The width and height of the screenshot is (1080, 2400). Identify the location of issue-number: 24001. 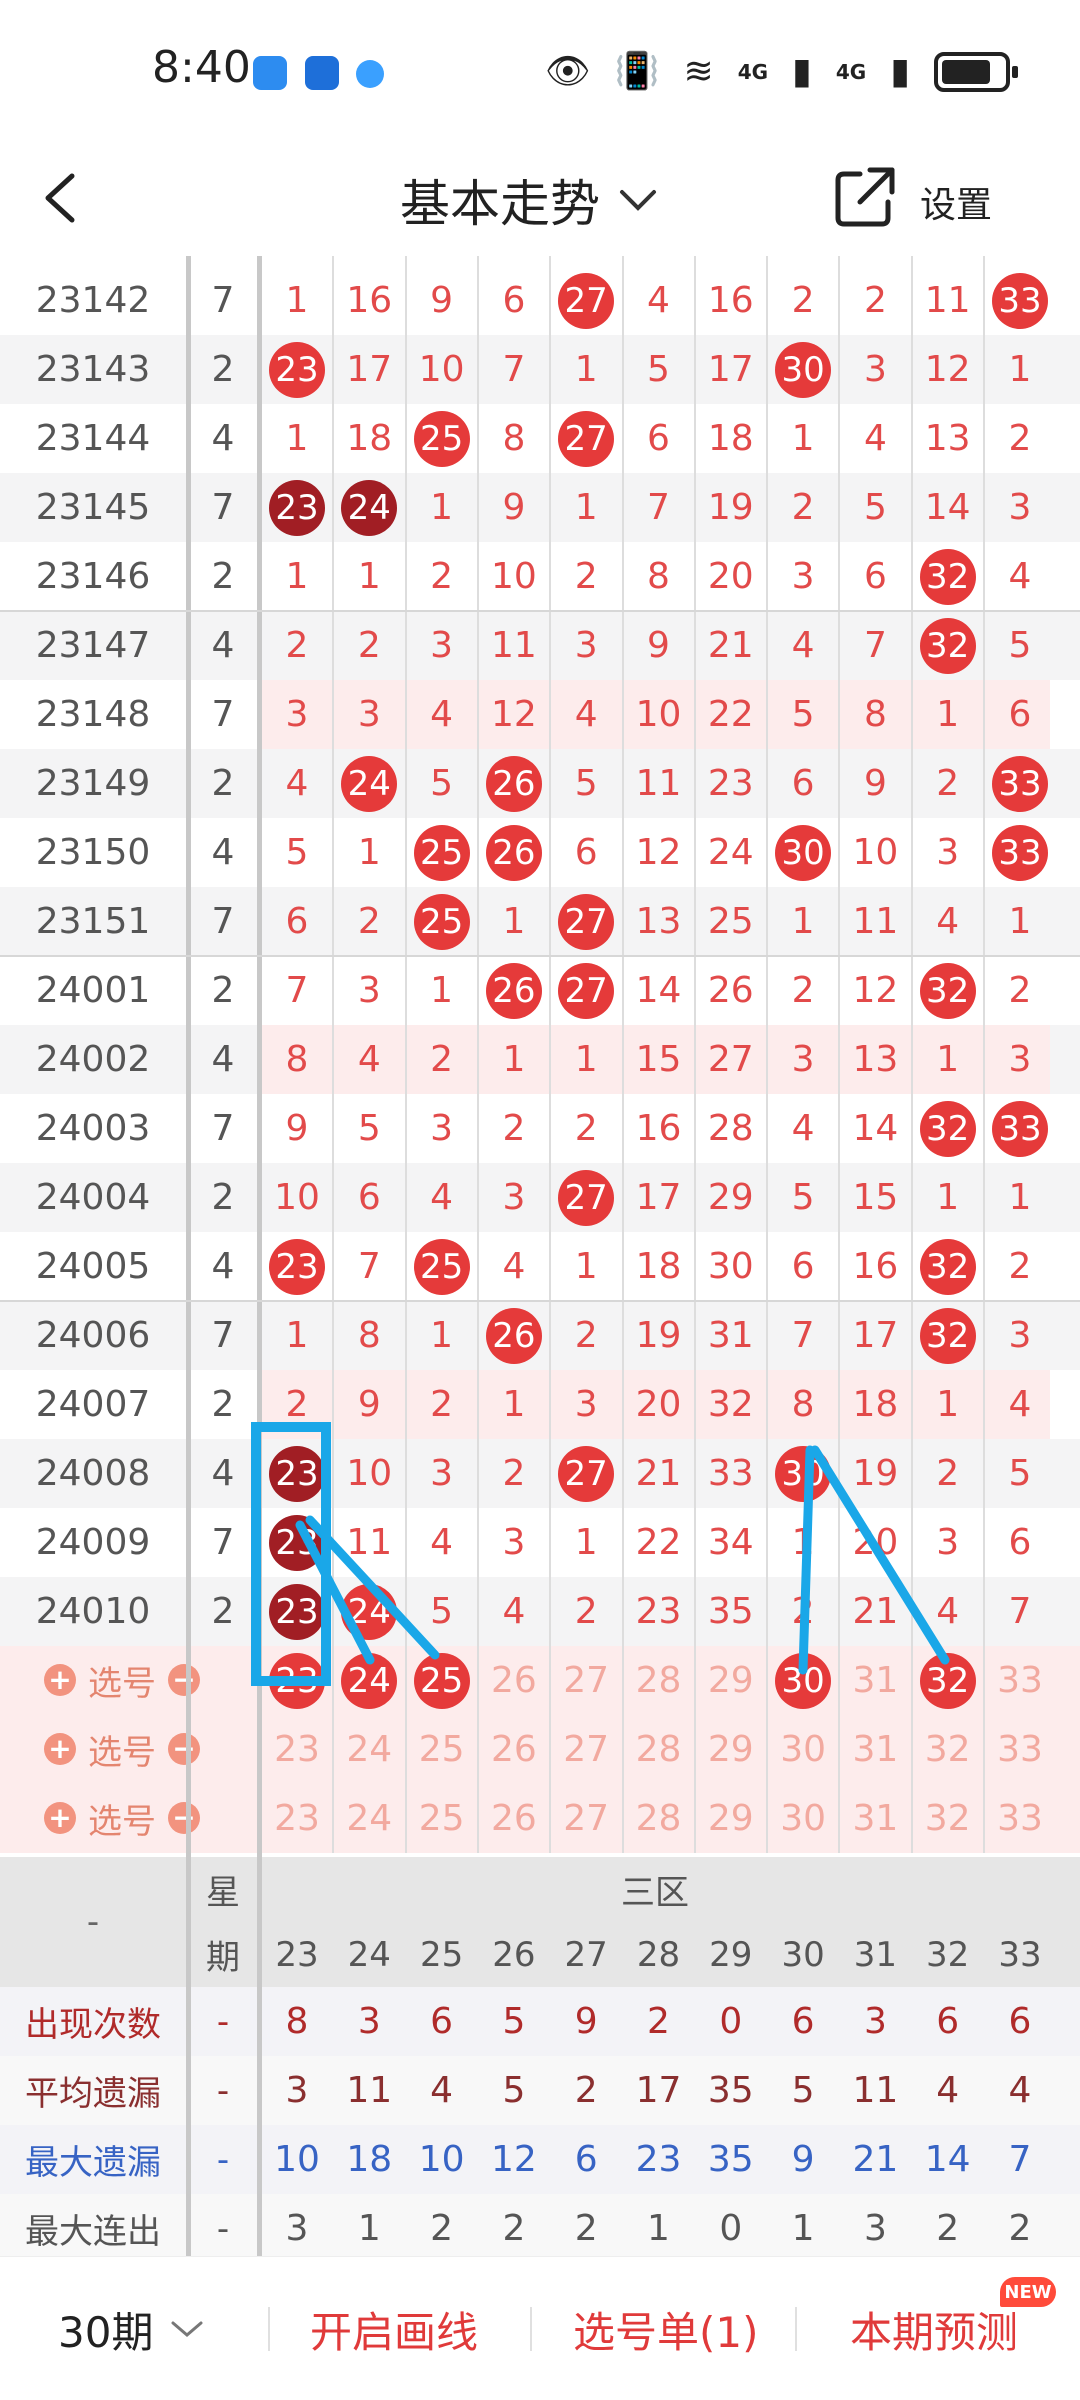
(93, 990).